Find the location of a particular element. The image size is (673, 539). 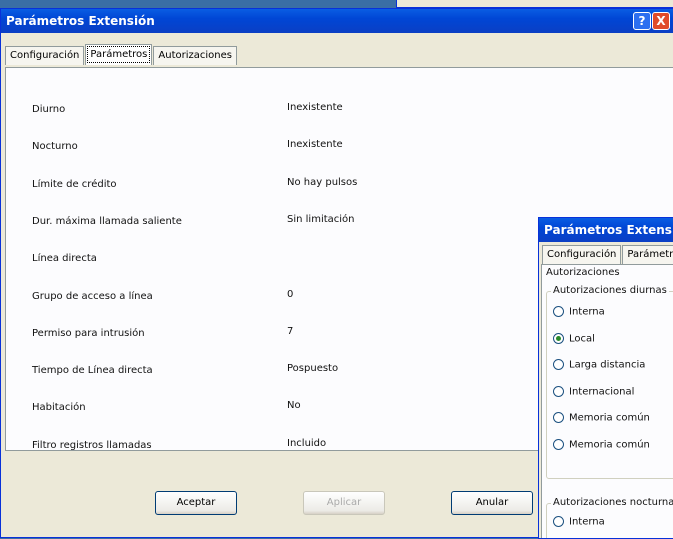

main-tab-2: Autorizaciones is located at coordinates (195, 55).